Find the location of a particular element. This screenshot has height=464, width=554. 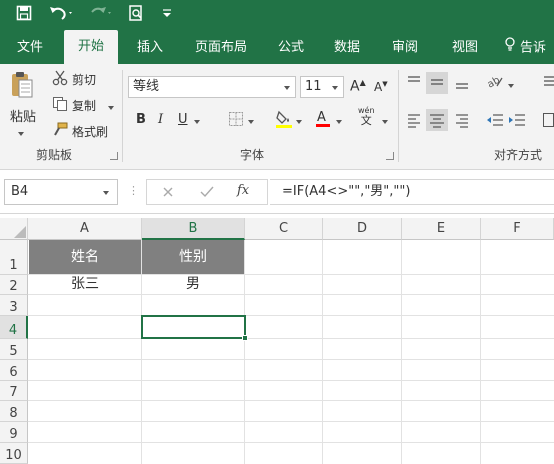

print-preview-icon is located at coordinates (136, 13).